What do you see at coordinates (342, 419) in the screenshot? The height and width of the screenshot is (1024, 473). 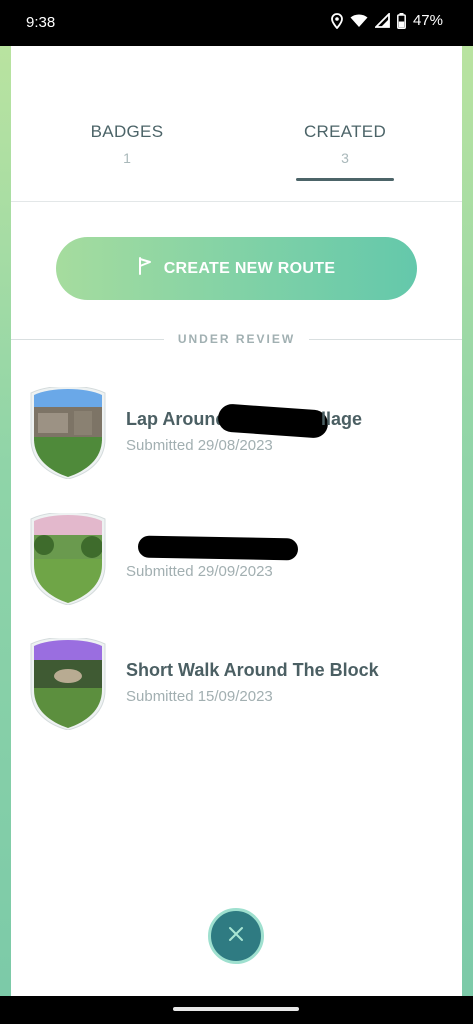 I see `route-name-suffix: llage` at bounding box center [342, 419].